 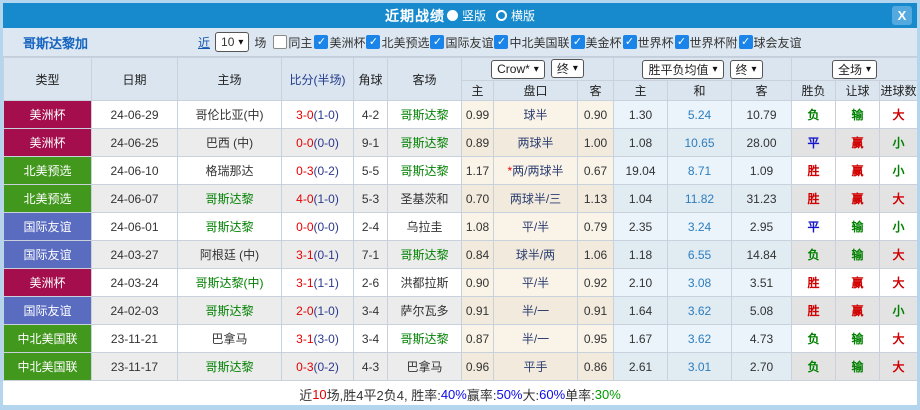 I want to click on summary-segment: 单率:, so click(x=580, y=395).